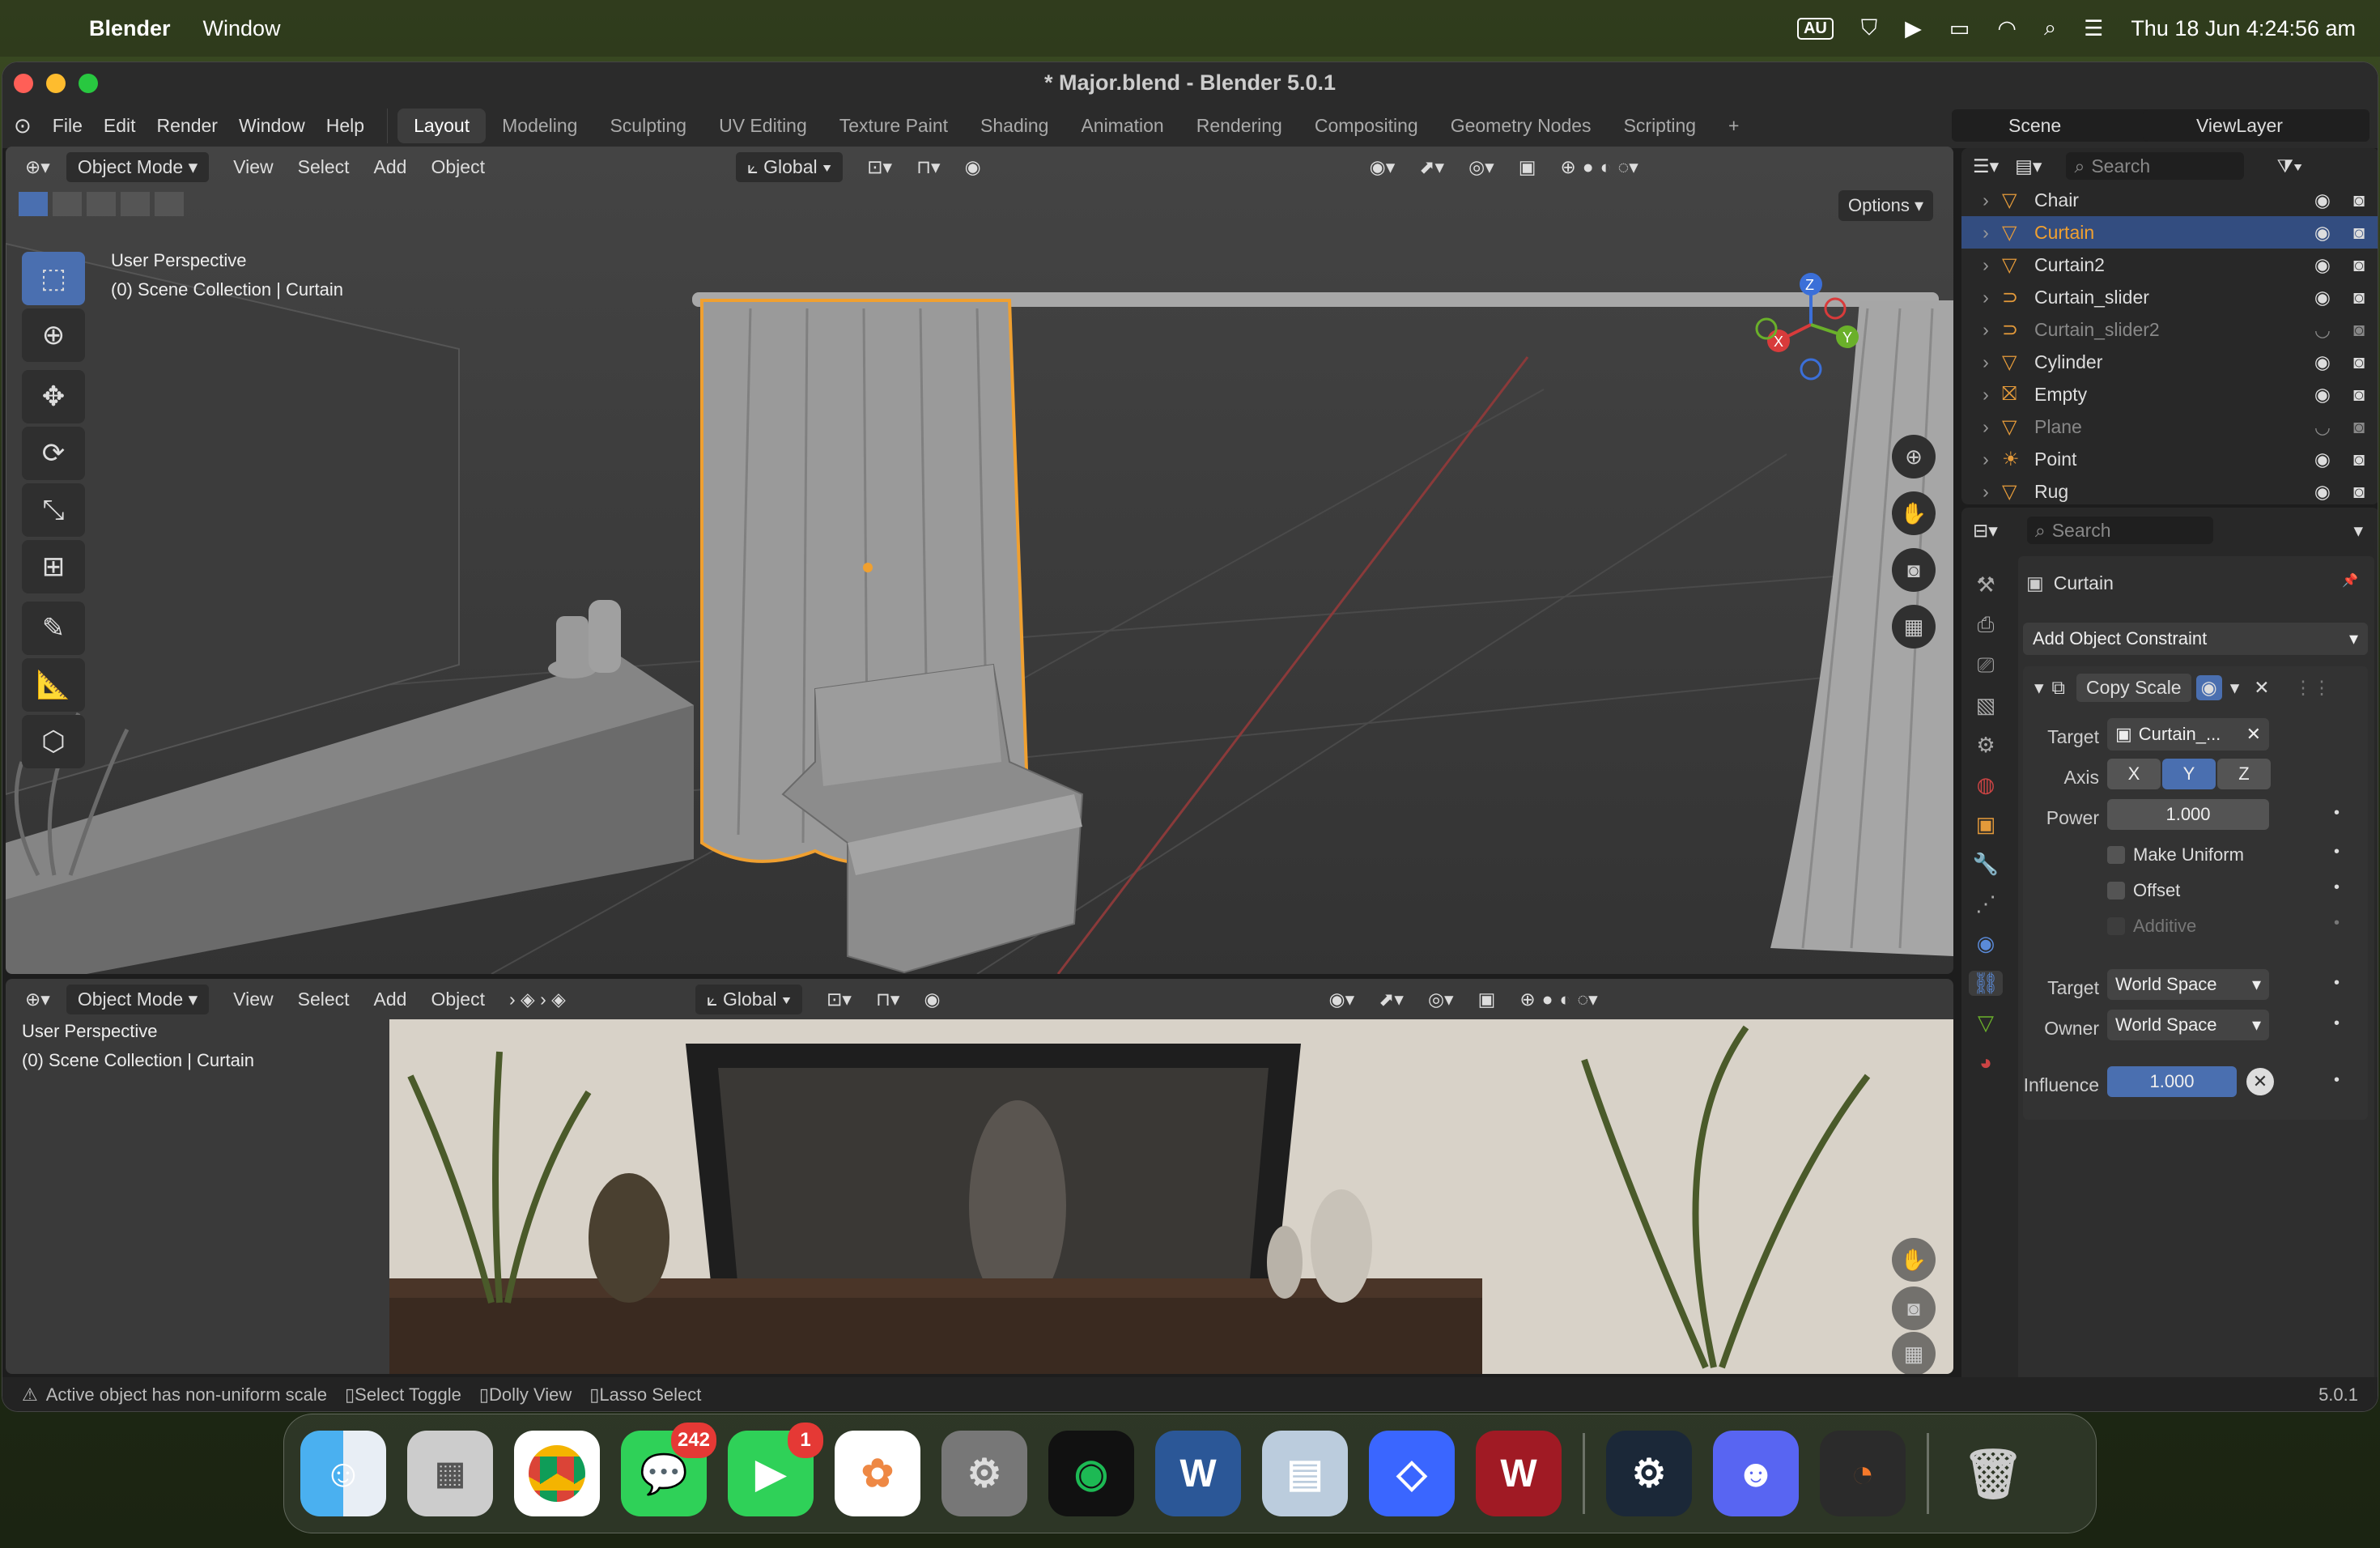  Describe the element at coordinates (54, 396) in the screenshot. I see `move-tool: ✥` at that location.